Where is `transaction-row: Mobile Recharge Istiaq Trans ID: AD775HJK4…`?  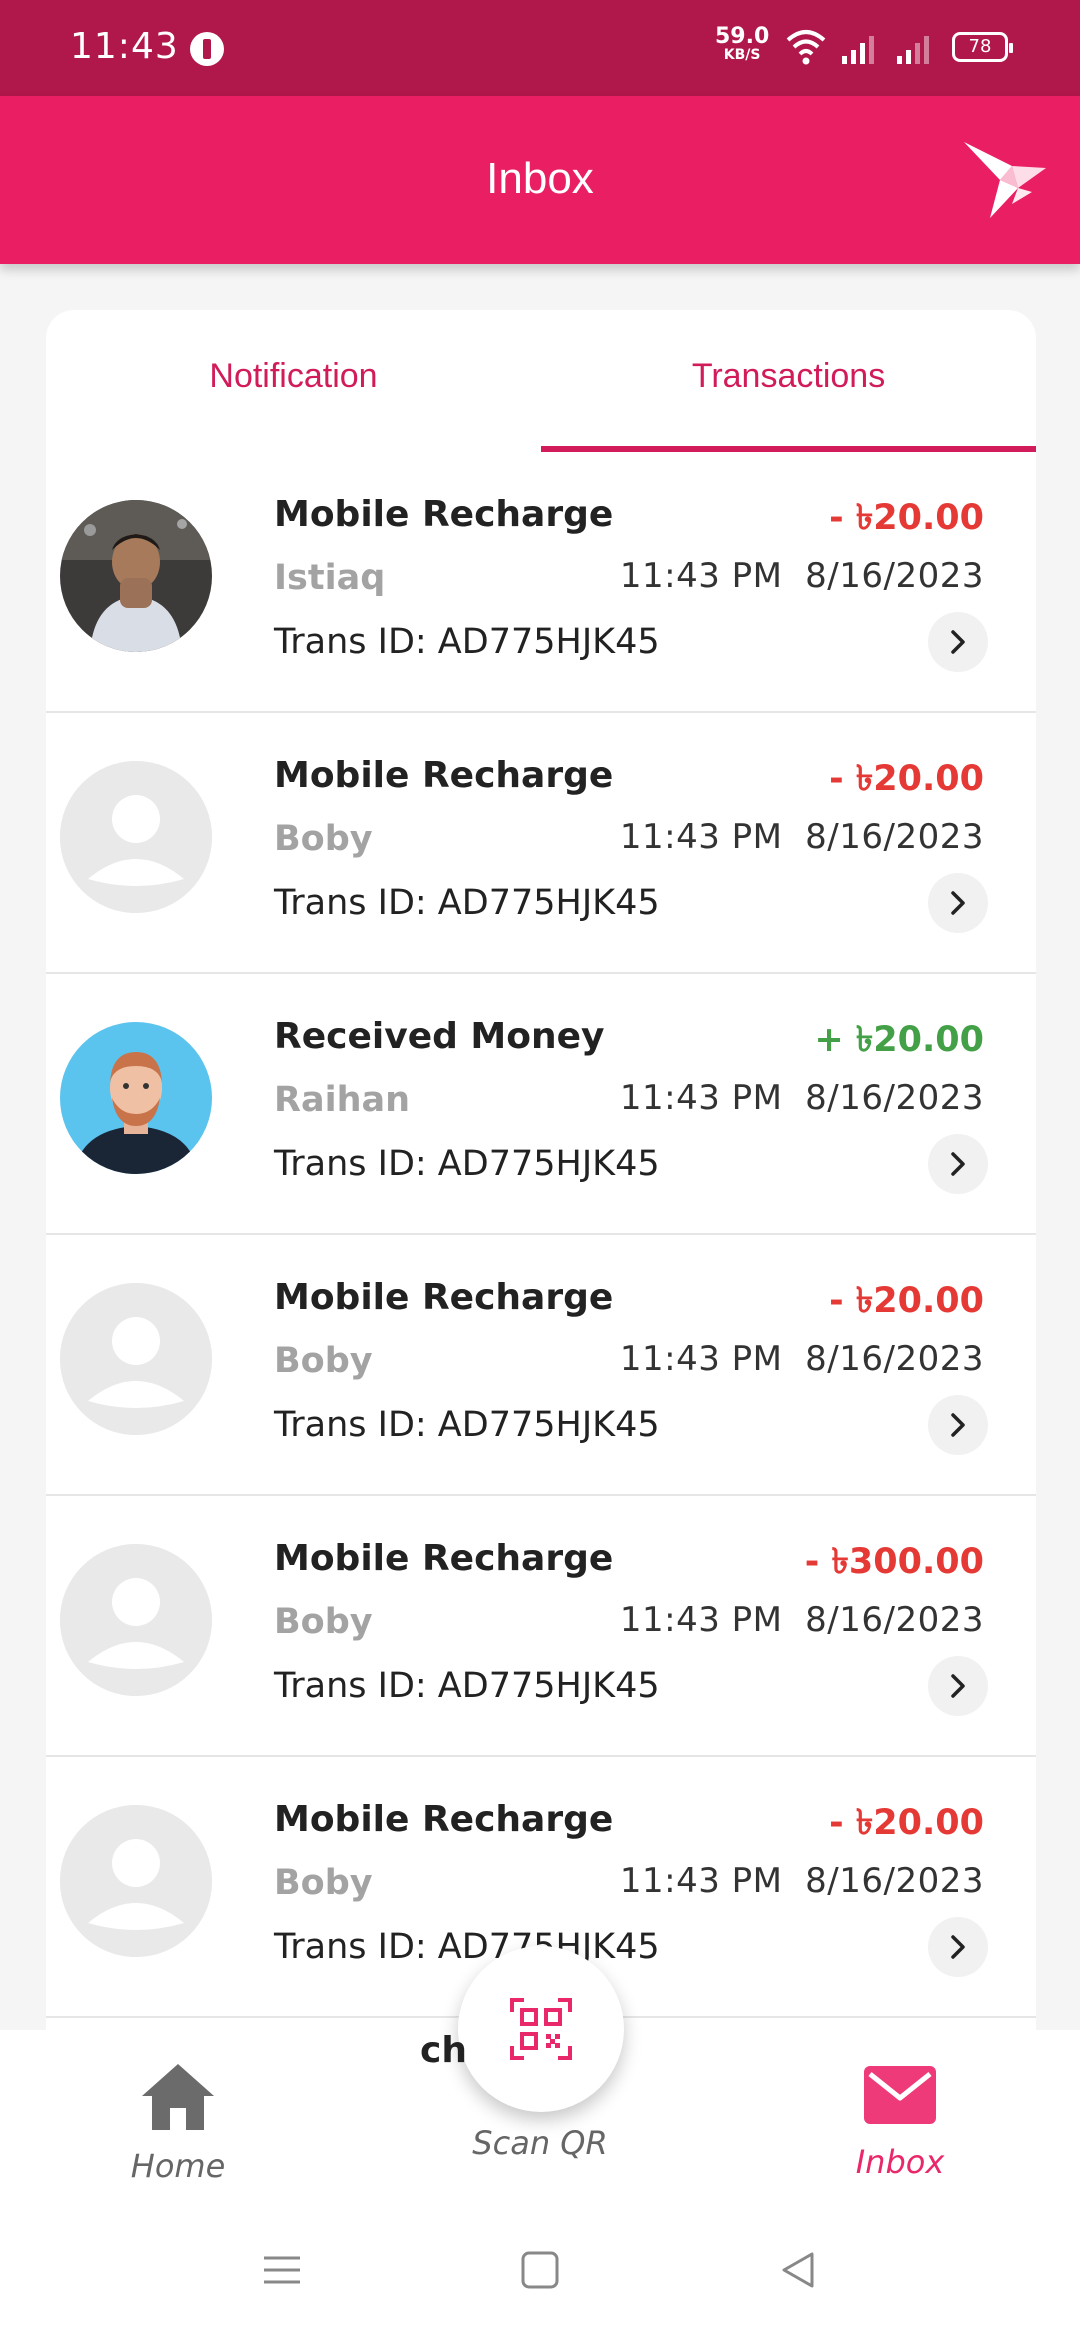 transaction-row: Mobile Recharge Istiaq Trans ID: AD775HJK4… is located at coordinates (541, 582).